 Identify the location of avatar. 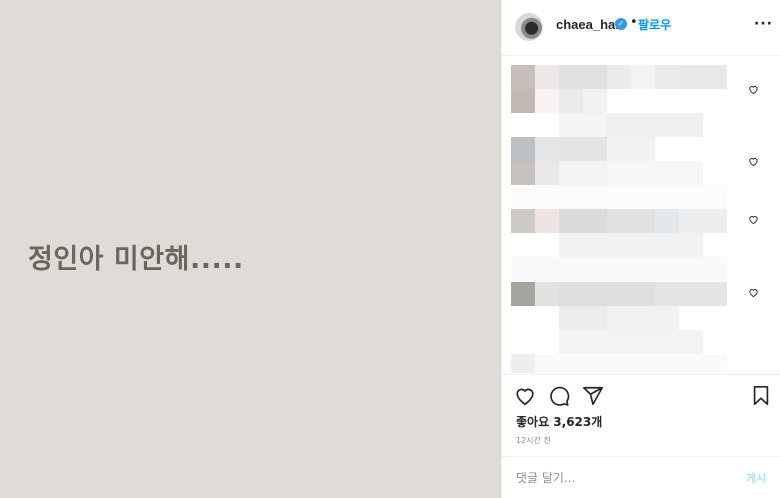
(529, 27).